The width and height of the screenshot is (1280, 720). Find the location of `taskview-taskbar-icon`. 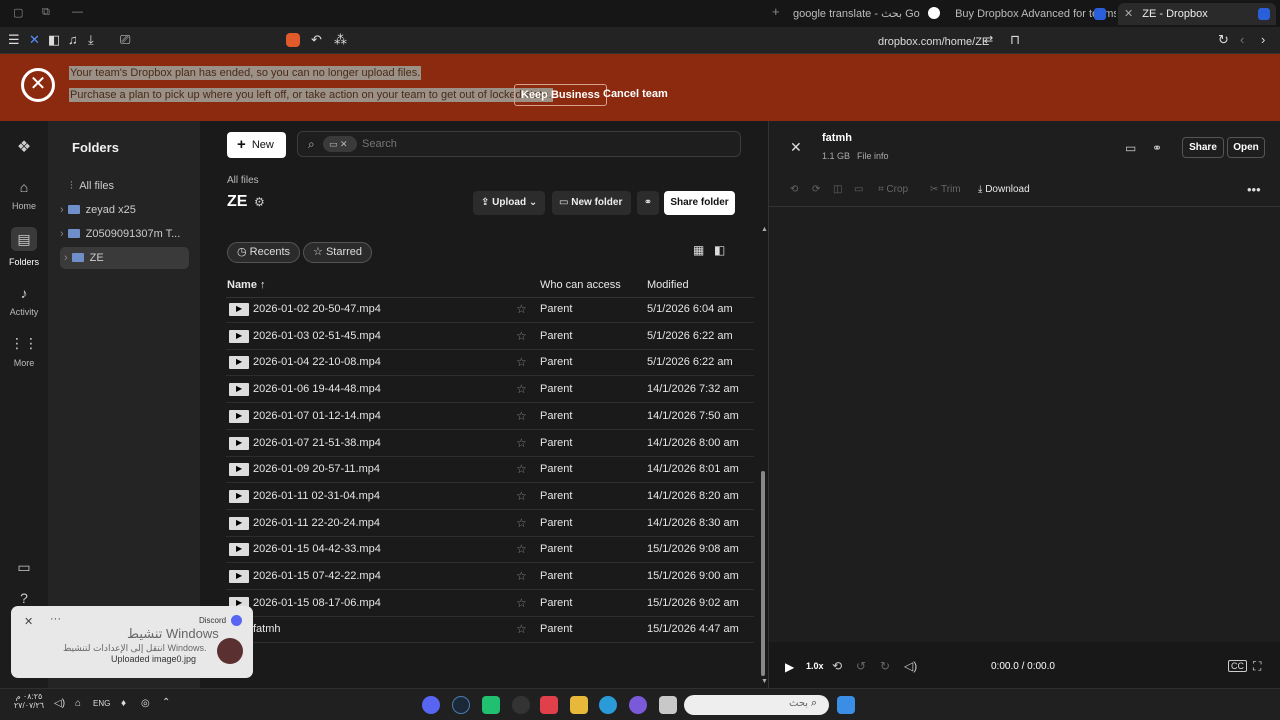

taskview-taskbar-icon is located at coordinates (668, 705).